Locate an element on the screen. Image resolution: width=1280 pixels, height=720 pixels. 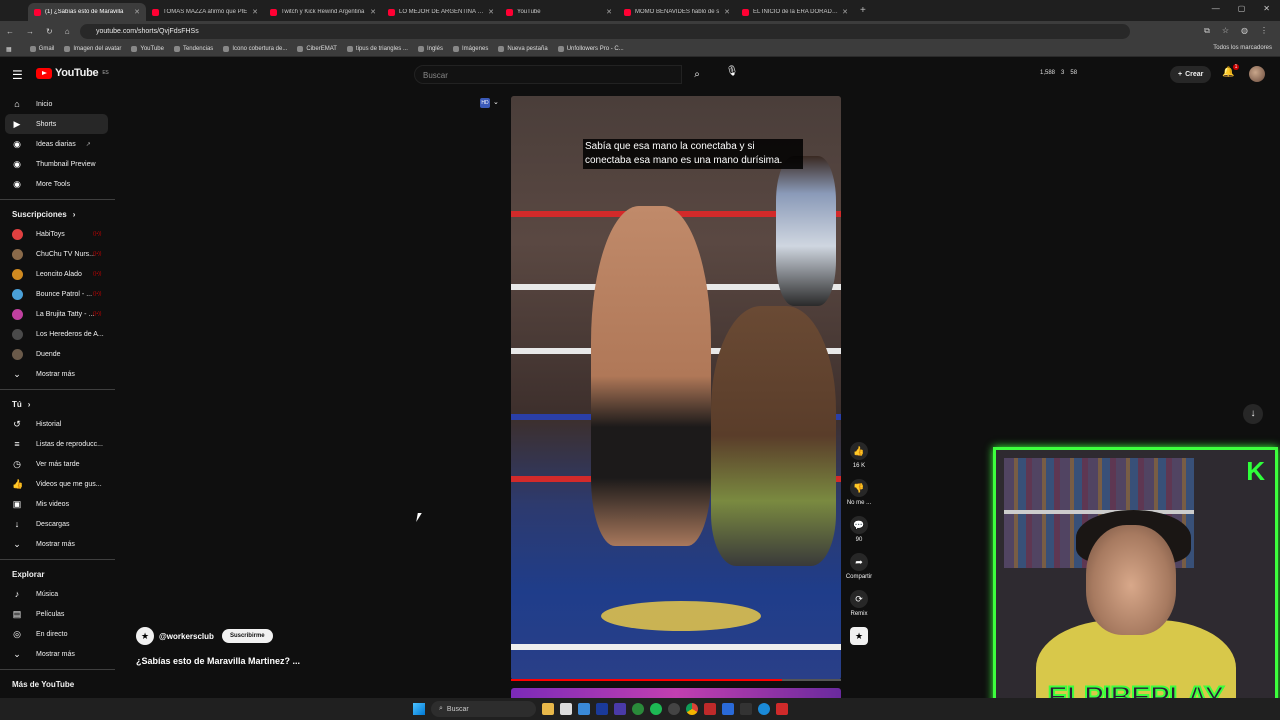
sidebar-item-shorts: ▶ Shorts is located at coordinates (56, 124).